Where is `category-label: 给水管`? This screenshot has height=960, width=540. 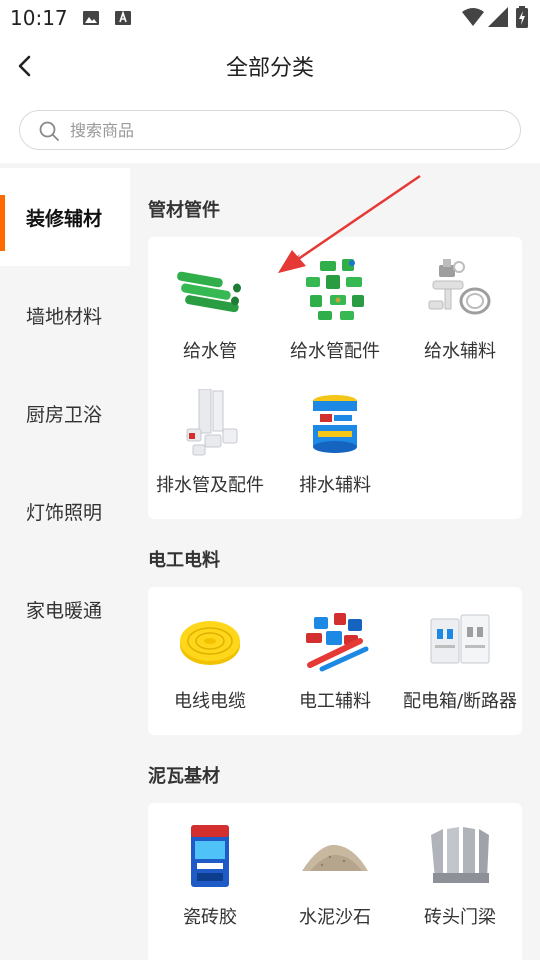 category-label: 给水管 is located at coordinates (210, 351).